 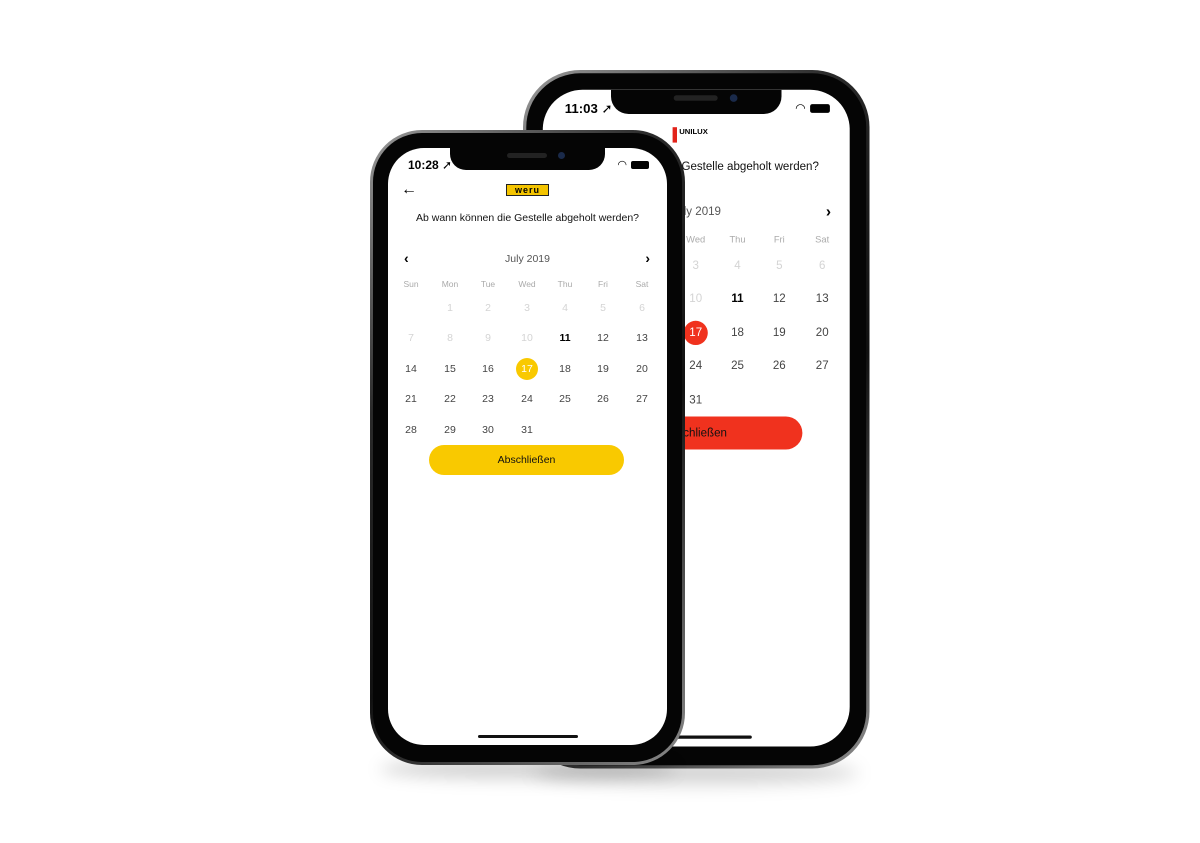 I want to click on brand-logo: weru, so click(x=527, y=190).